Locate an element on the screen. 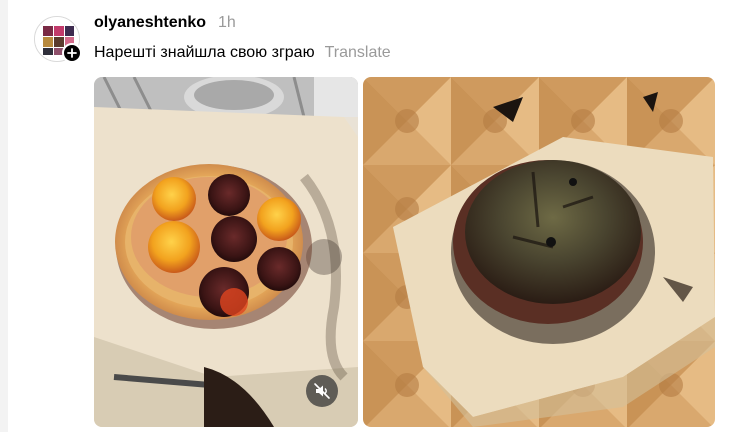 This screenshot has width=735, height=432. post-caption: Нарешті знайшла свою зграю is located at coordinates (204, 52).